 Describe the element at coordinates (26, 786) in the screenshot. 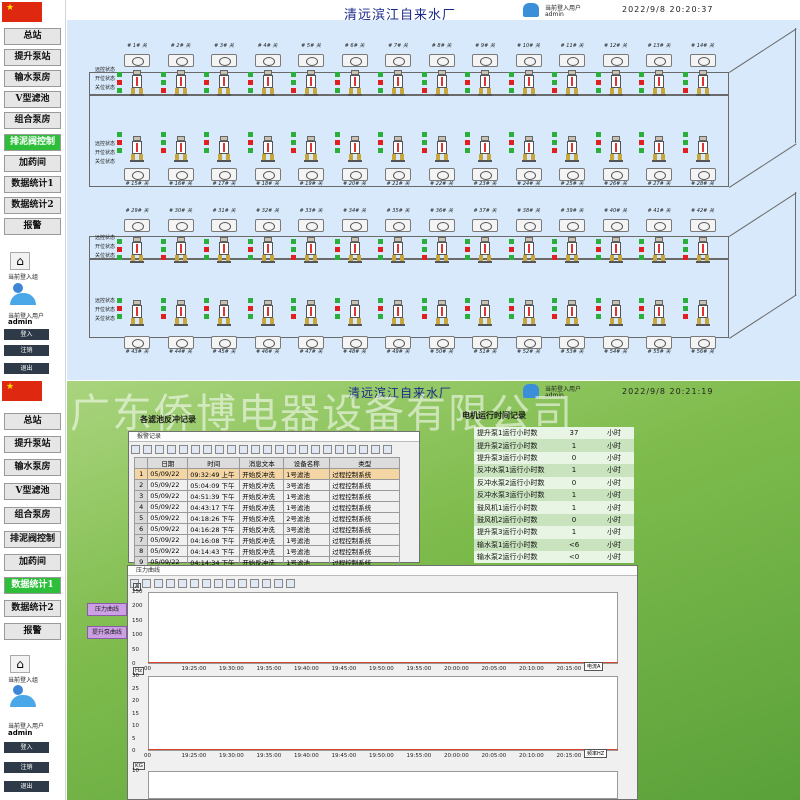

I see `exit-button: 退出` at that location.